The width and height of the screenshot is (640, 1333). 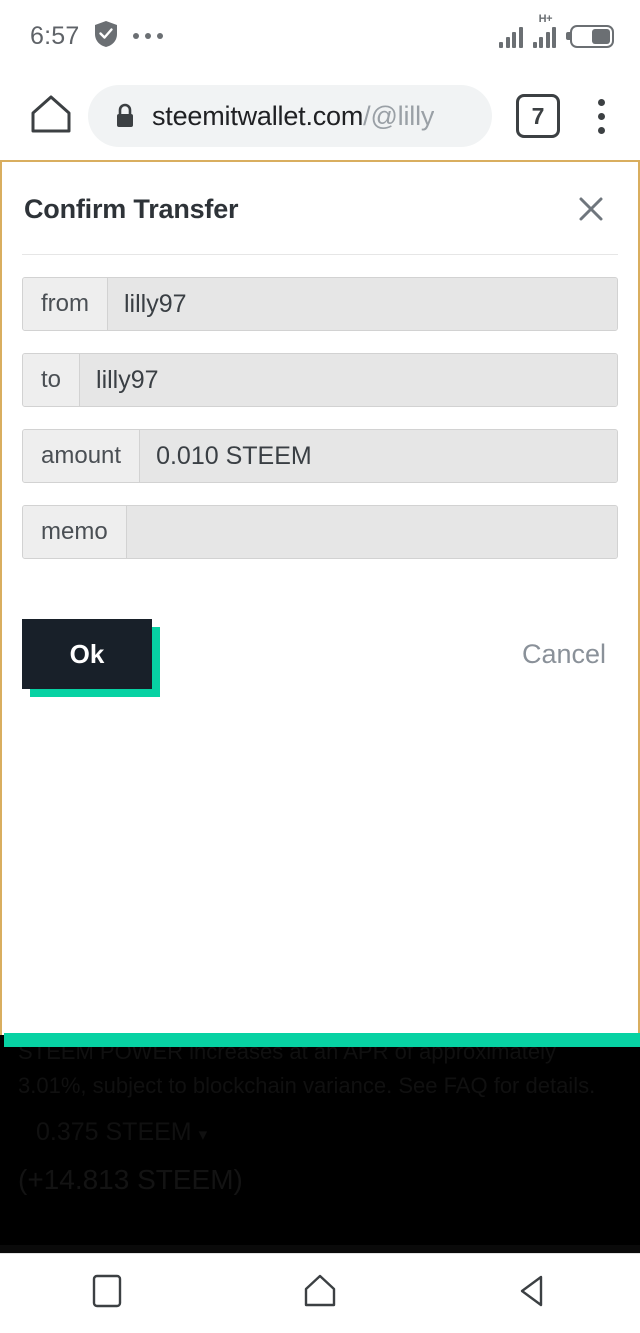 I want to click on field-row-from: from lilly97, so click(x=320, y=304).